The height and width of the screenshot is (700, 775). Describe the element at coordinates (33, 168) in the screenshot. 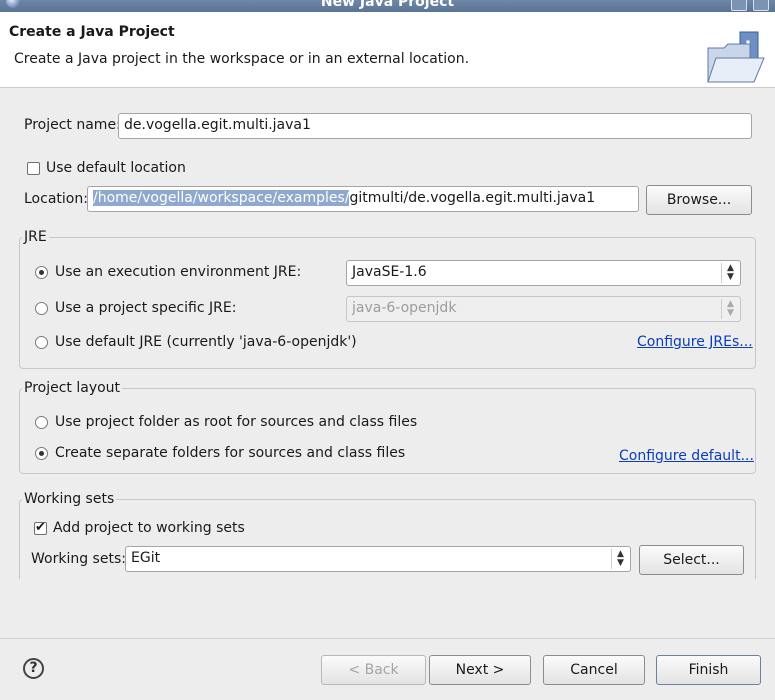

I see `use-default-location-checkbox` at that location.